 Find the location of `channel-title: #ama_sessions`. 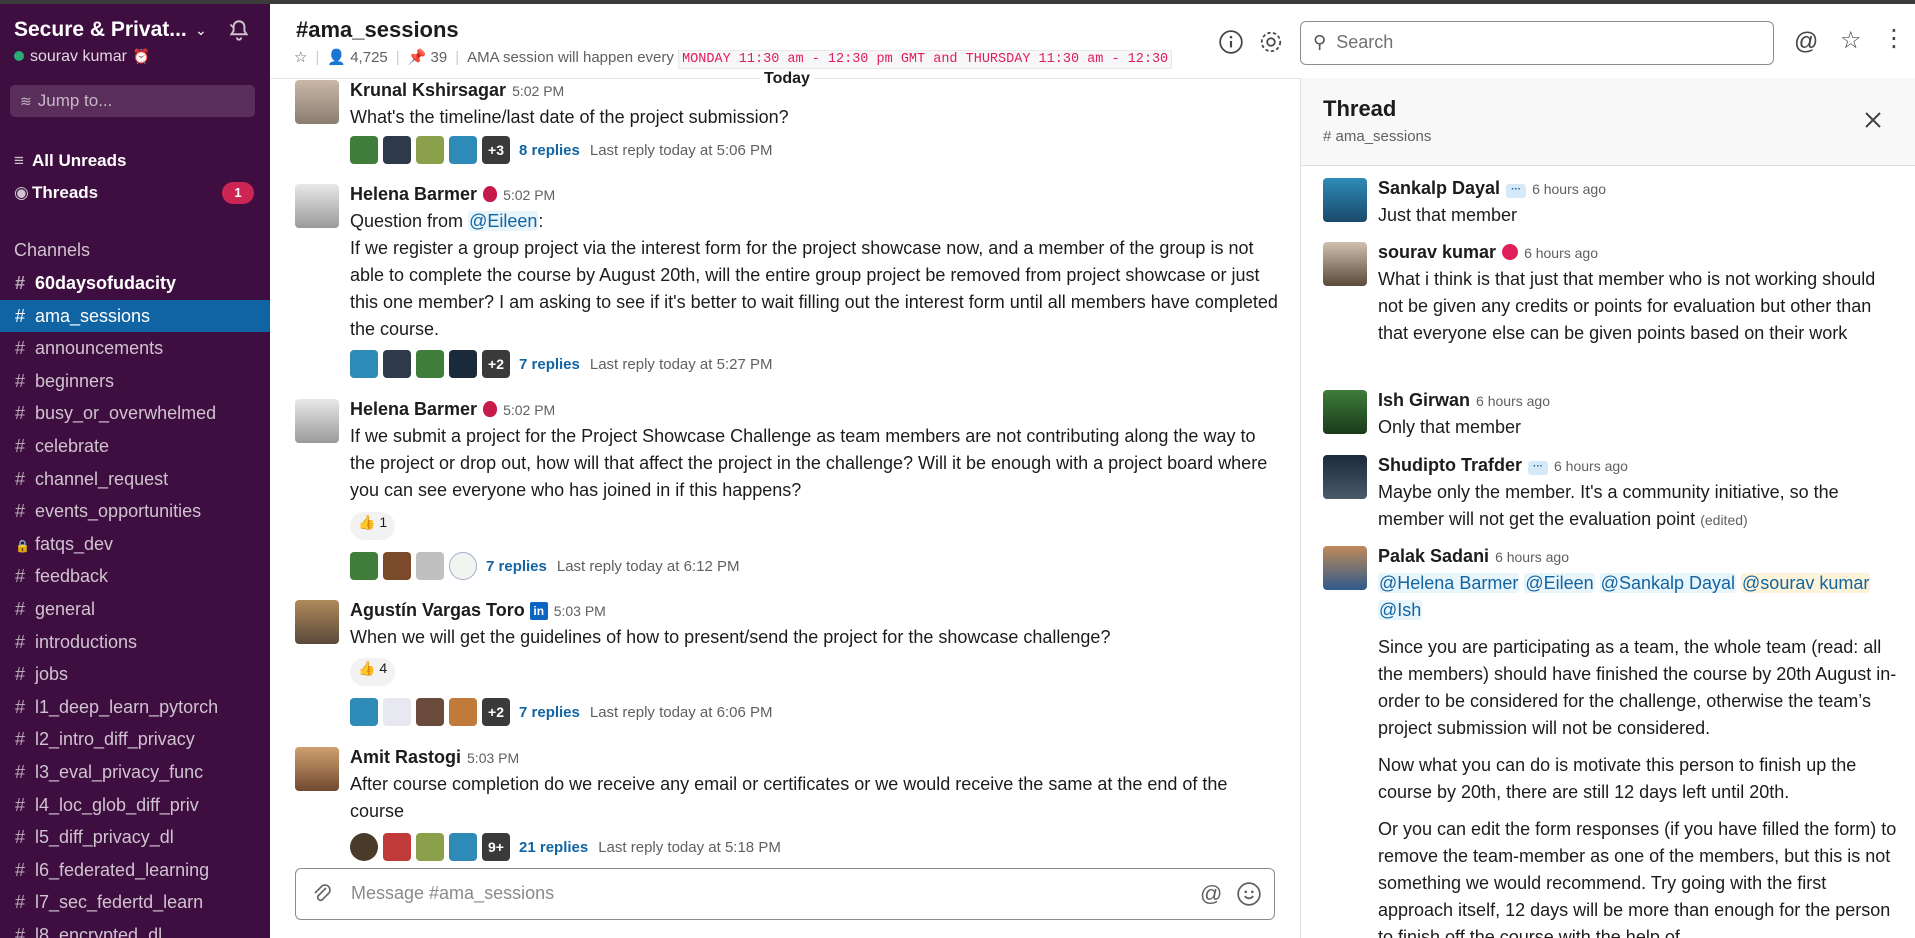

channel-title: #ama_sessions is located at coordinates (377, 30).